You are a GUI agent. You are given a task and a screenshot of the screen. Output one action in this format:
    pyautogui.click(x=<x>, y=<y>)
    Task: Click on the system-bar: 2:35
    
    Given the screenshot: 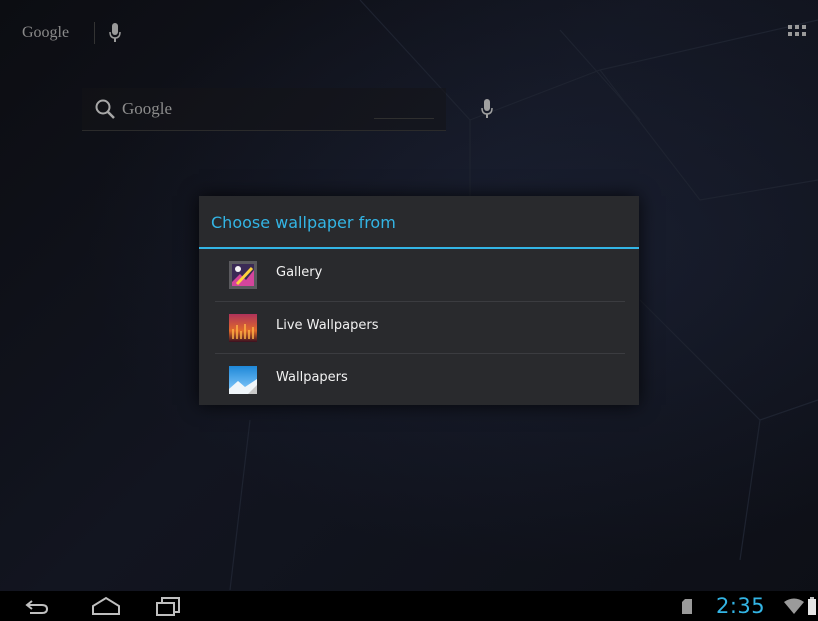 What is the action you would take?
    pyautogui.click(x=409, y=606)
    